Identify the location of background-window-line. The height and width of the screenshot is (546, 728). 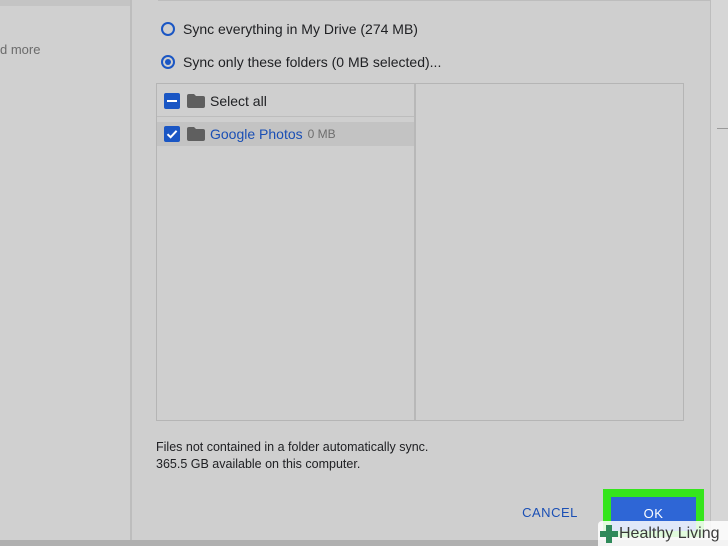
(722, 128).